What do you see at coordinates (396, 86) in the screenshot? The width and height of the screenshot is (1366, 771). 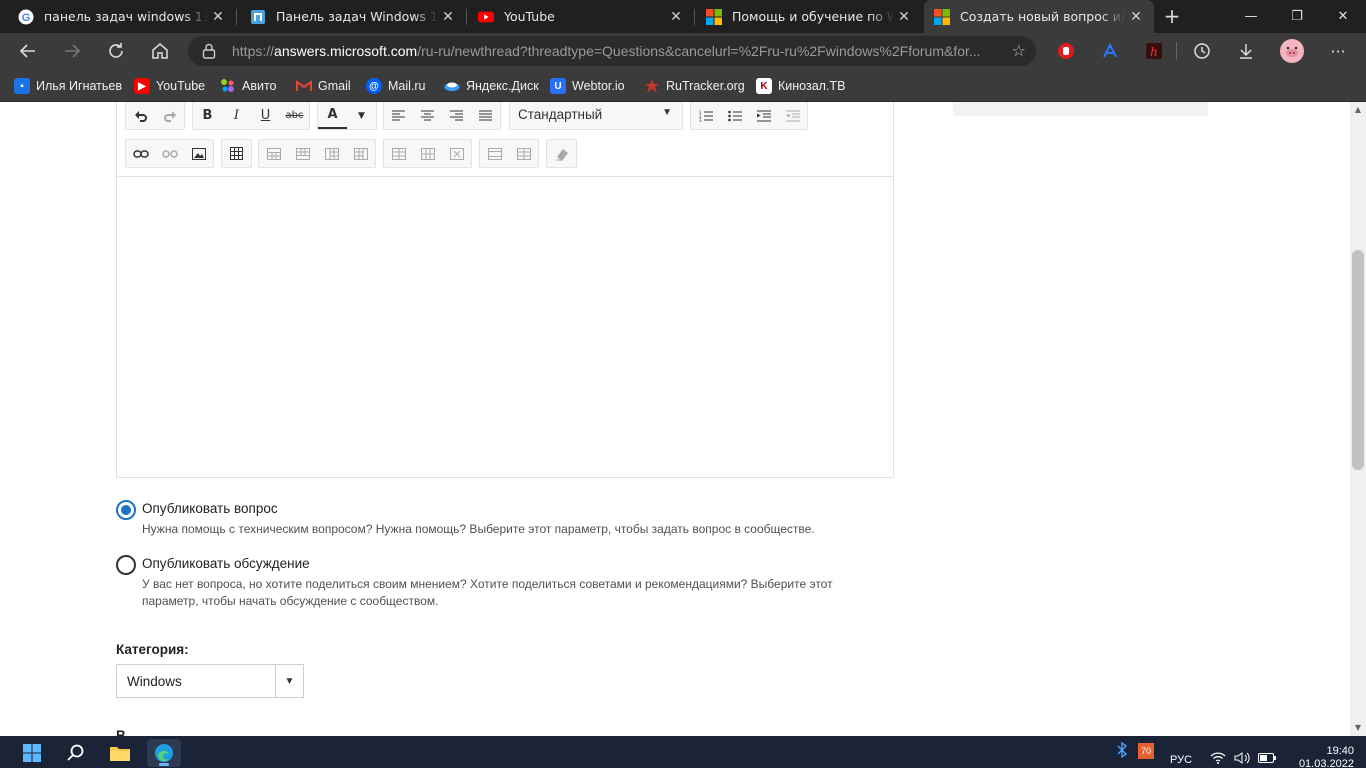 I see `bookmark-mailru: @ Mail.ru` at bounding box center [396, 86].